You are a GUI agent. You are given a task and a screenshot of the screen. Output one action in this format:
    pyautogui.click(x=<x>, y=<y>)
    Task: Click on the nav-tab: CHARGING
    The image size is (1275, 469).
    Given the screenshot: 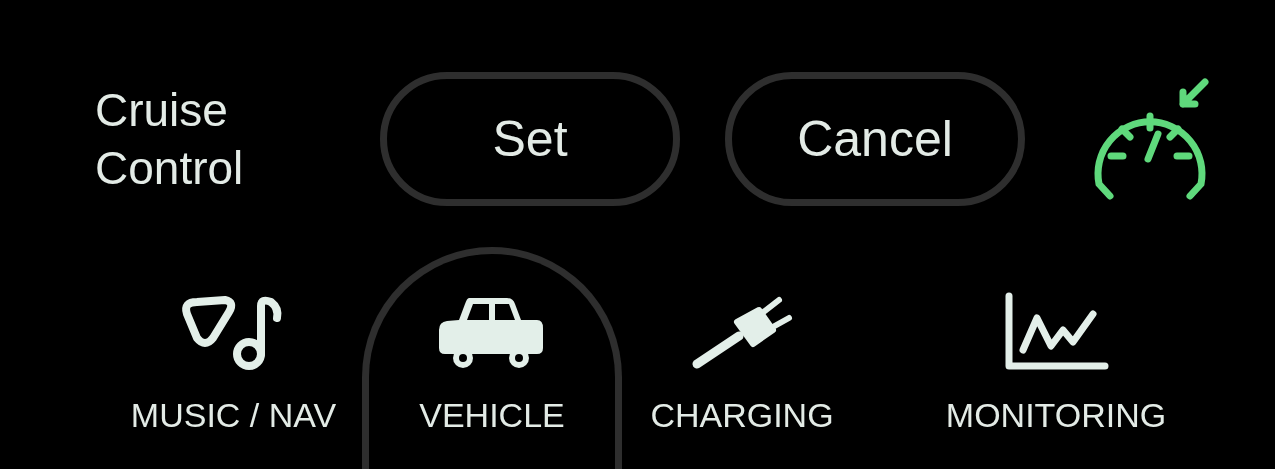 What is the action you would take?
    pyautogui.click(x=742, y=358)
    